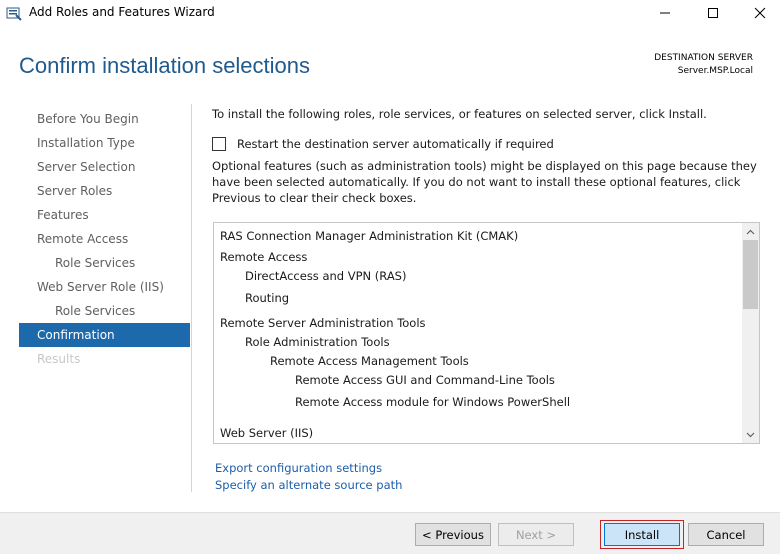 This screenshot has width=780, height=554. Describe the element at coordinates (104, 215) in the screenshot. I see `nav-item-features: Features` at that location.